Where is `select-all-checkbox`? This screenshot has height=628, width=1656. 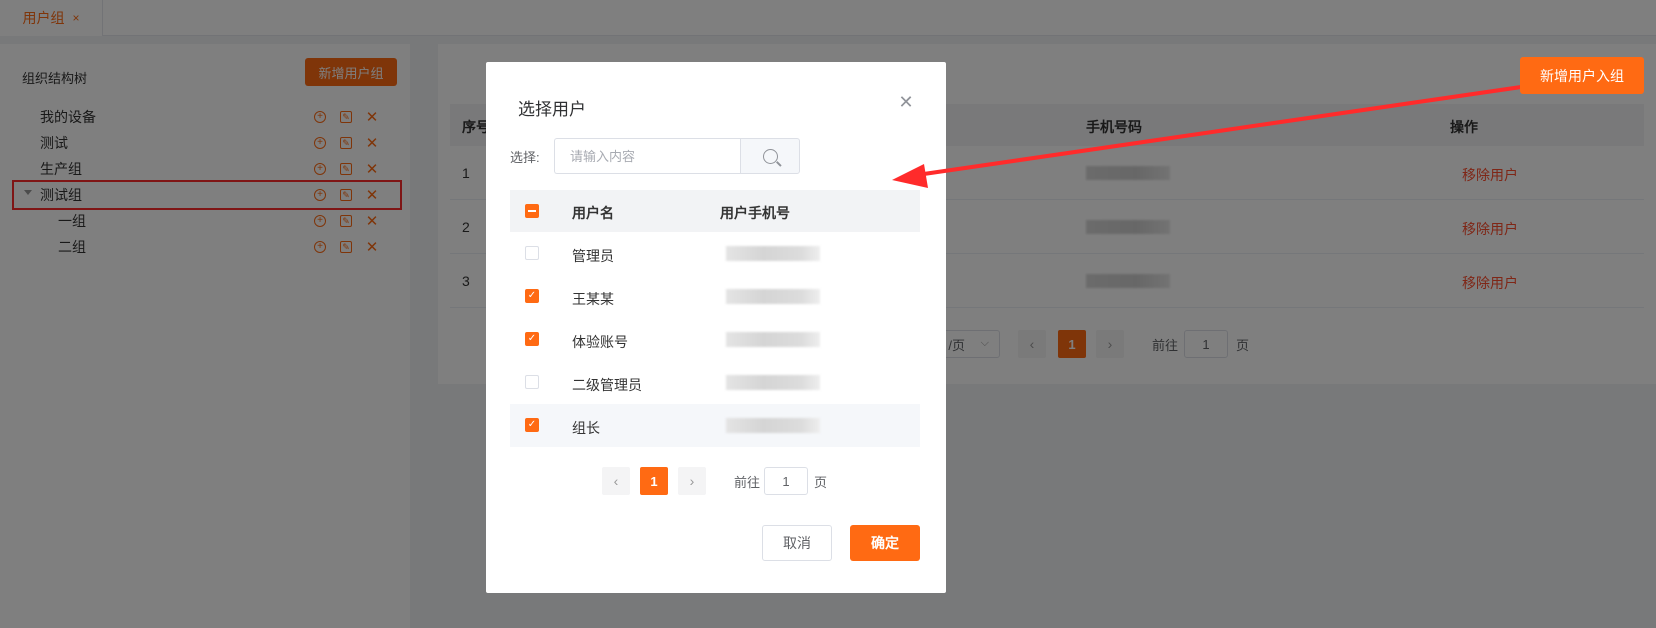
select-all-checkbox is located at coordinates (532, 211).